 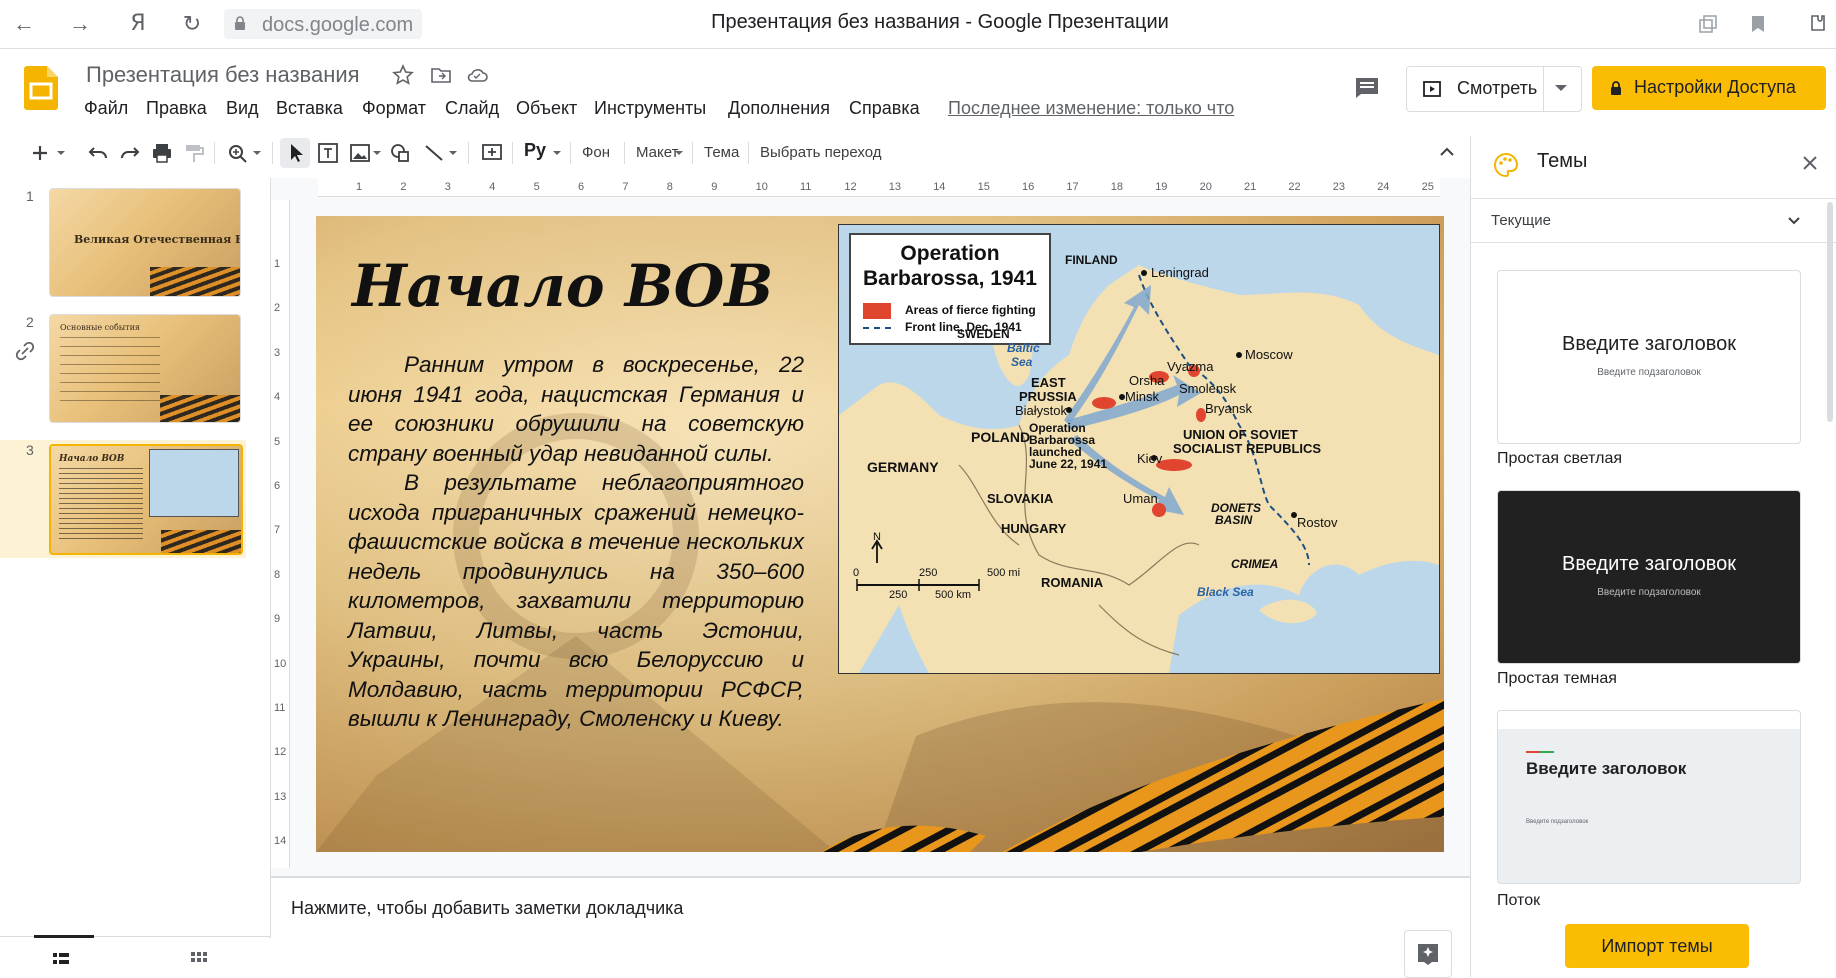 I want to click on theme-name: Простая светлая, so click(x=1560, y=458).